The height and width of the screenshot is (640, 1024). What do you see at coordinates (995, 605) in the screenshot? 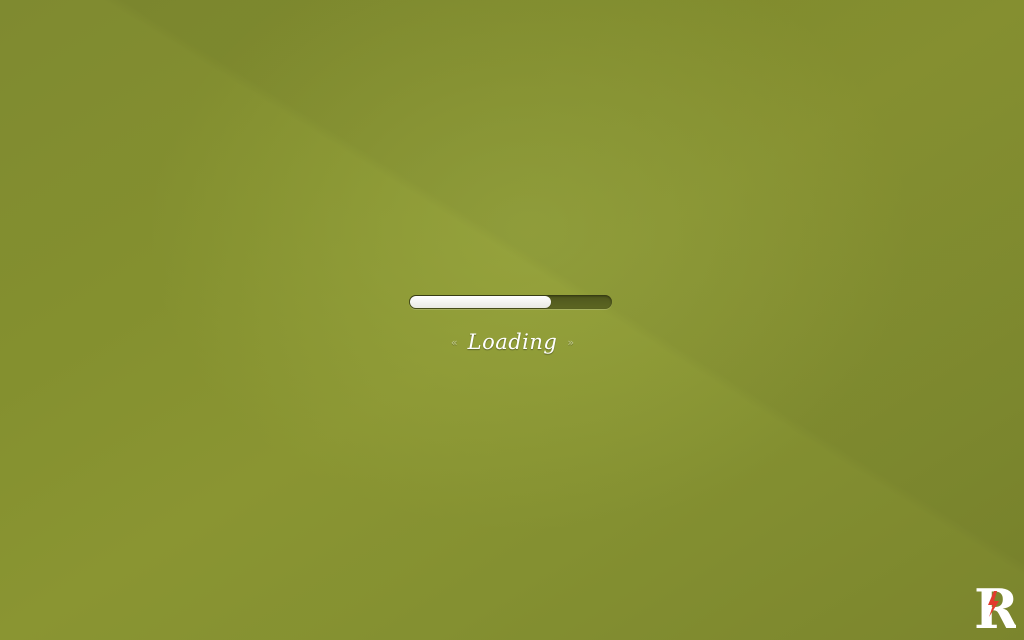
I see `brand-logo: R` at bounding box center [995, 605].